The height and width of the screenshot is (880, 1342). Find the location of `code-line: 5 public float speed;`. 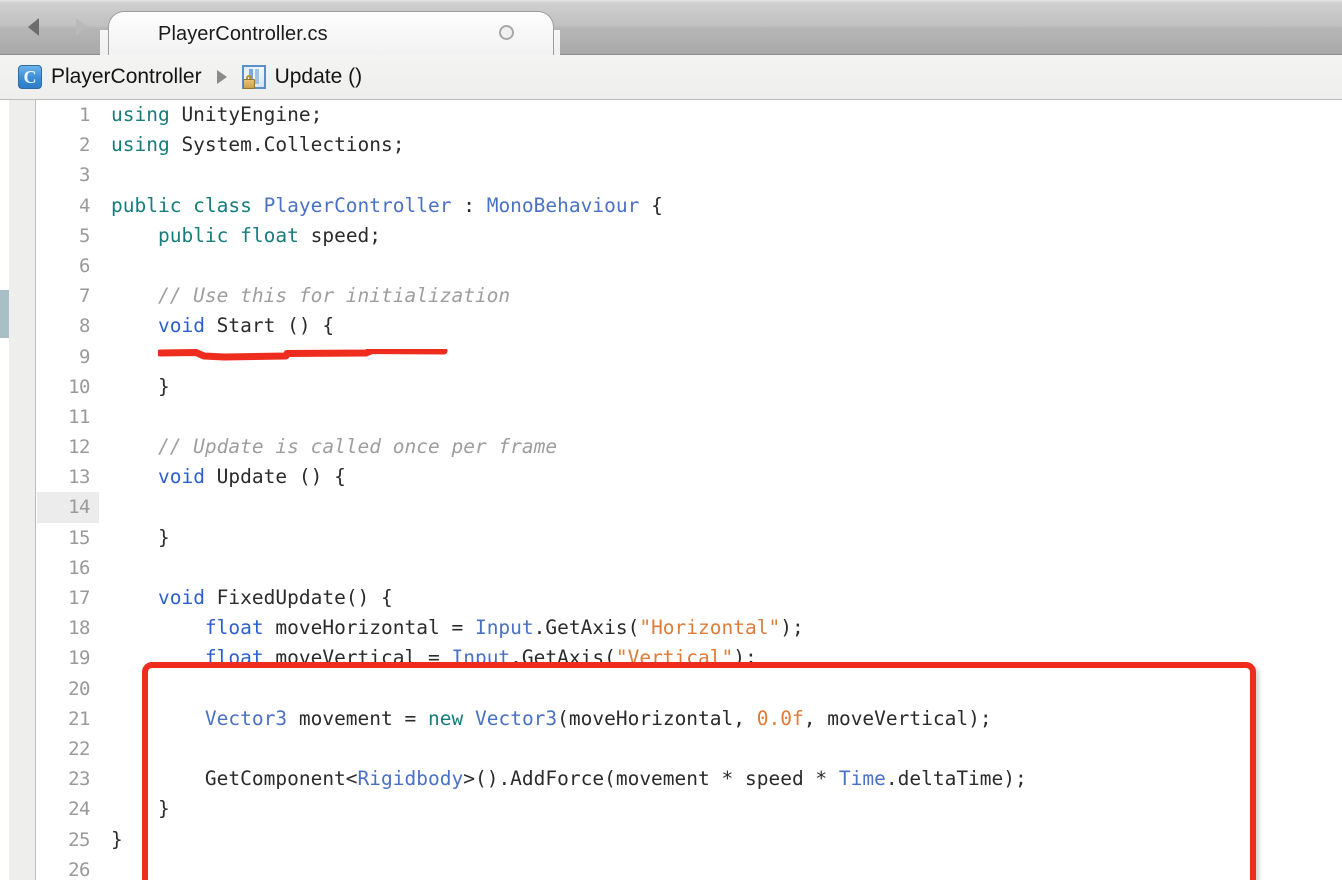

code-line: 5 public float speed; is located at coordinates (689, 236).